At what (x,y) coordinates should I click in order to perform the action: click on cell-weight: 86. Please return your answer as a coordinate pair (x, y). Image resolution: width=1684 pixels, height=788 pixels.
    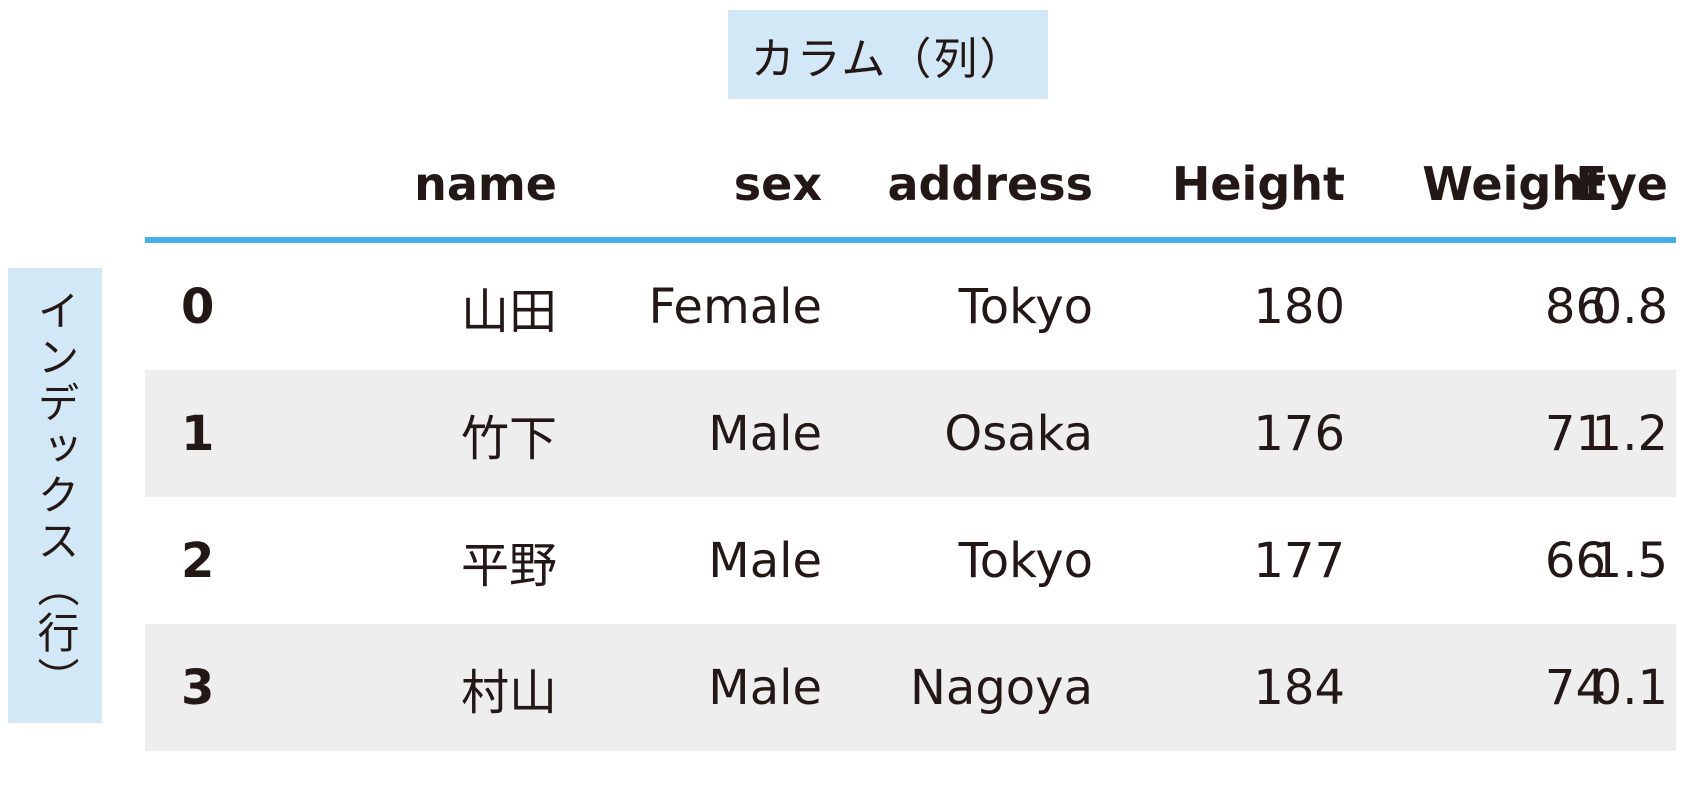
    Looking at the image, I should click on (1575, 306).